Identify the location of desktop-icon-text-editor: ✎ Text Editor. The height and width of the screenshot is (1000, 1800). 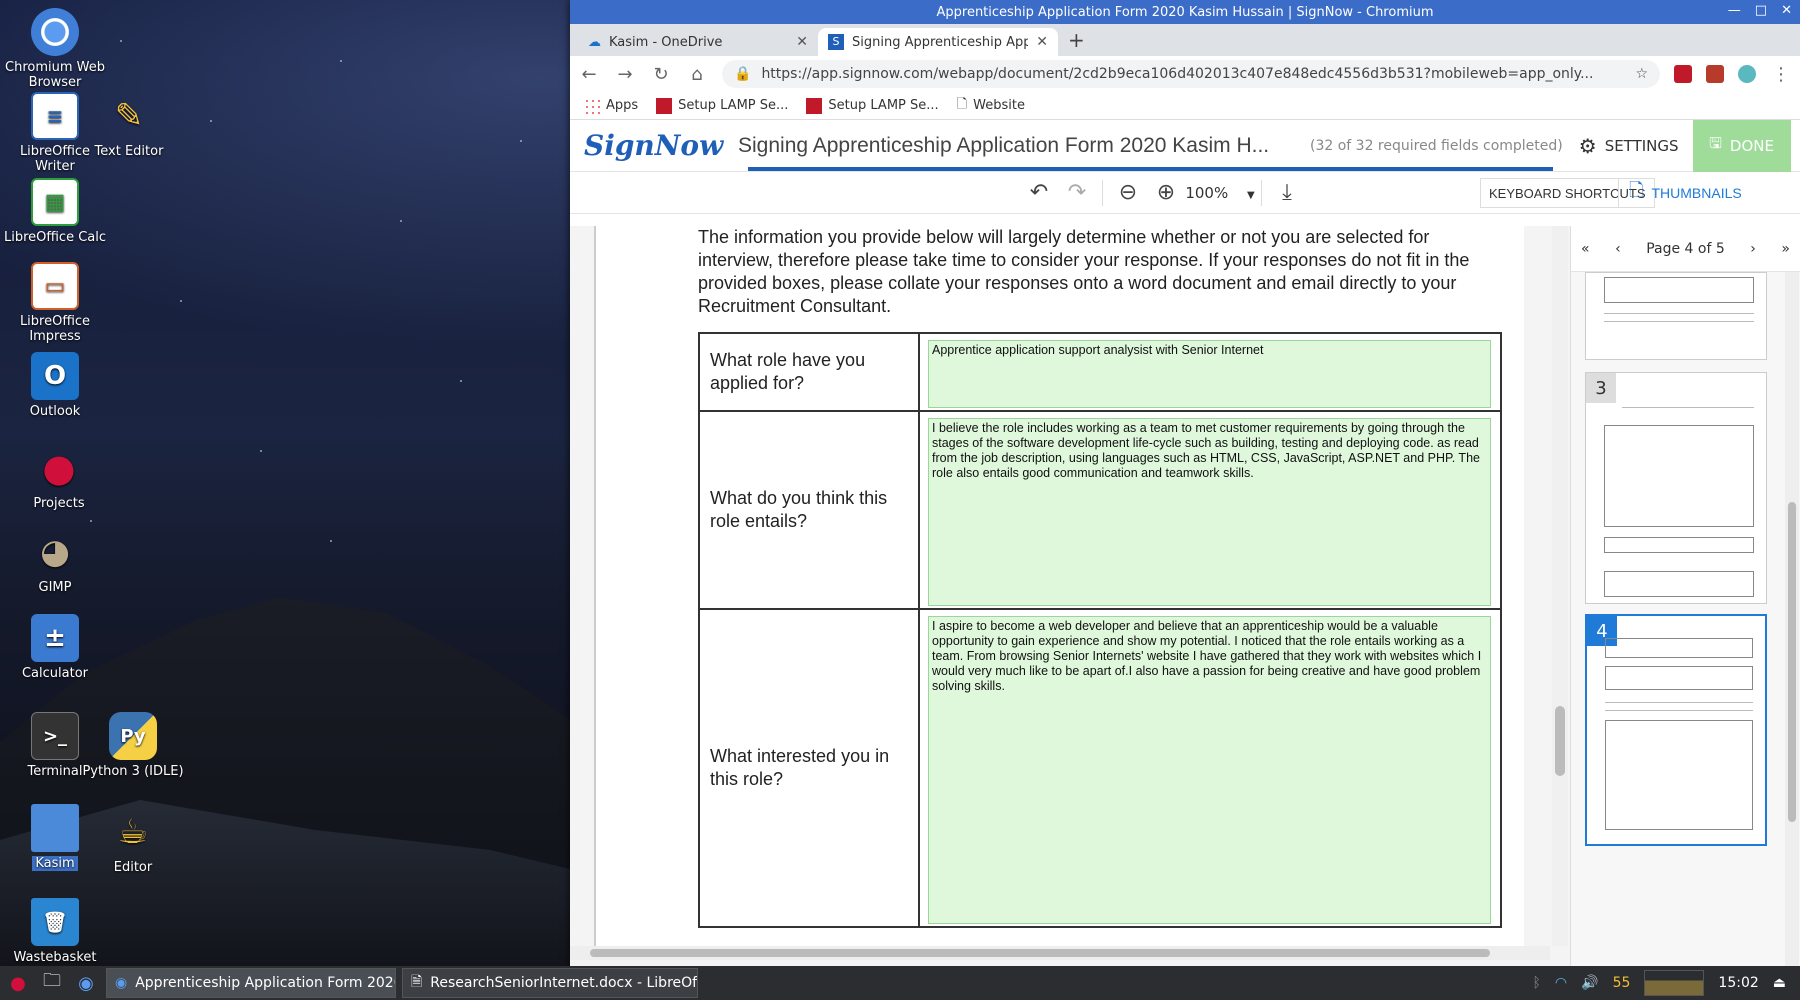
(129, 125).